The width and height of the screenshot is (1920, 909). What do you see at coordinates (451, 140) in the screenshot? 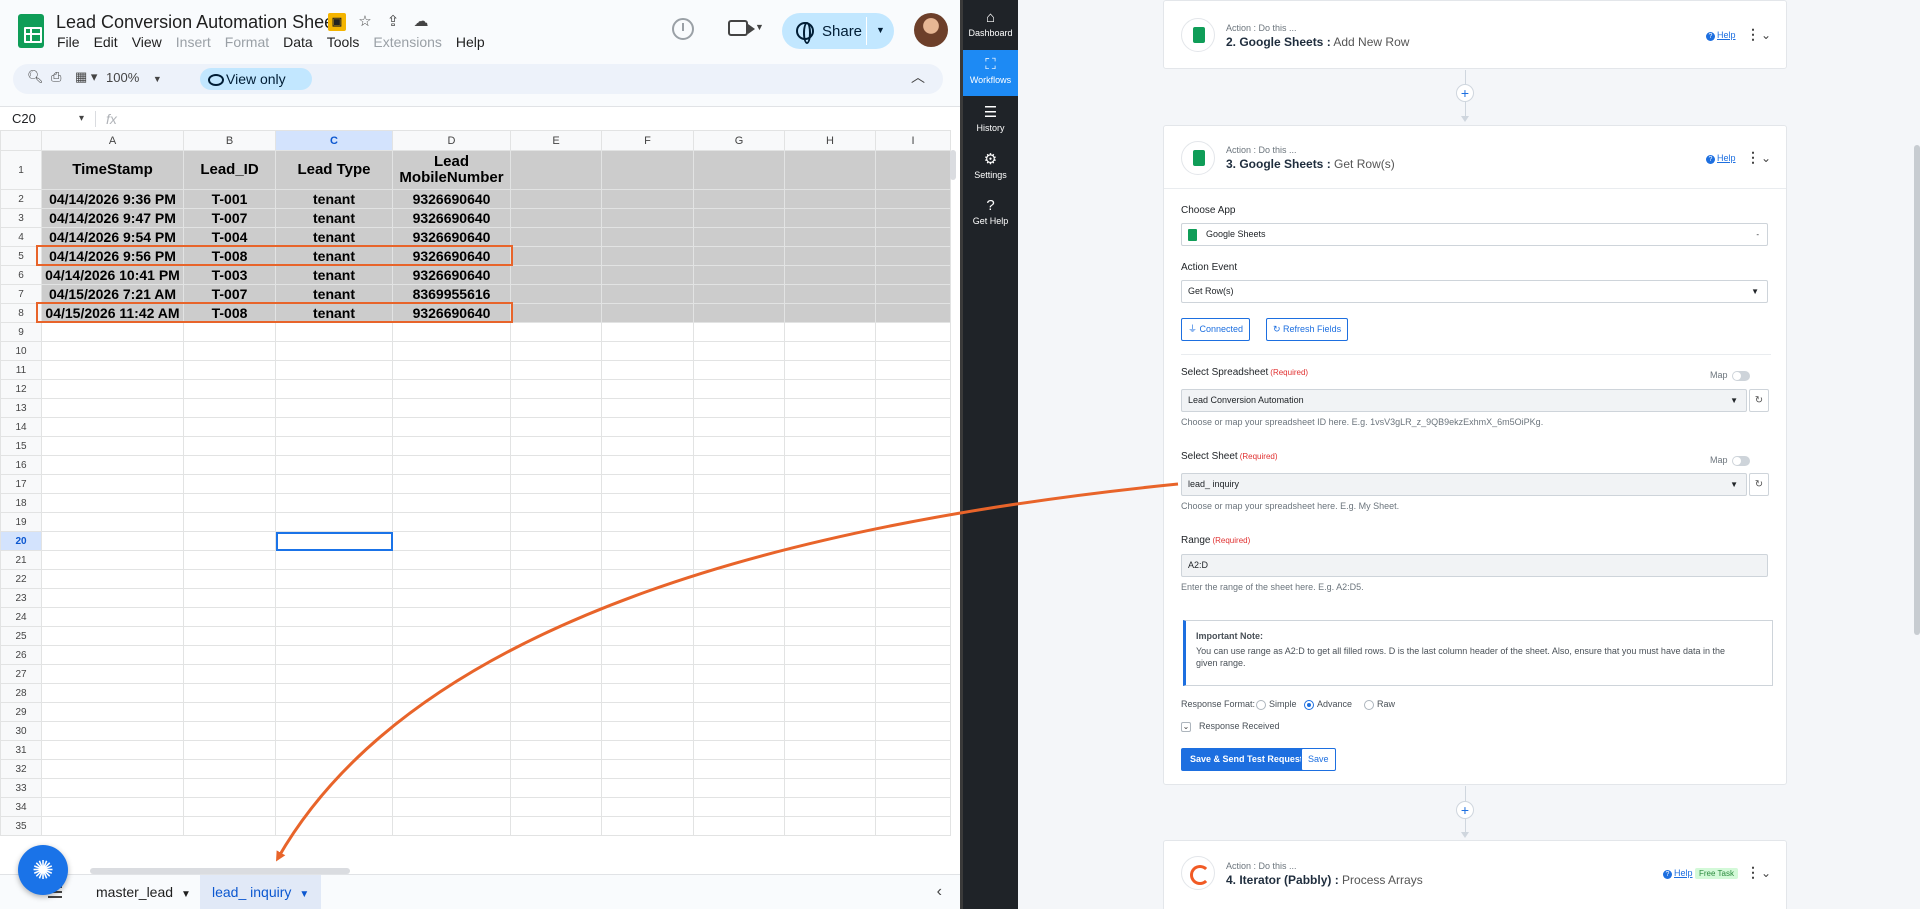
I see `column-header-d: D` at bounding box center [451, 140].